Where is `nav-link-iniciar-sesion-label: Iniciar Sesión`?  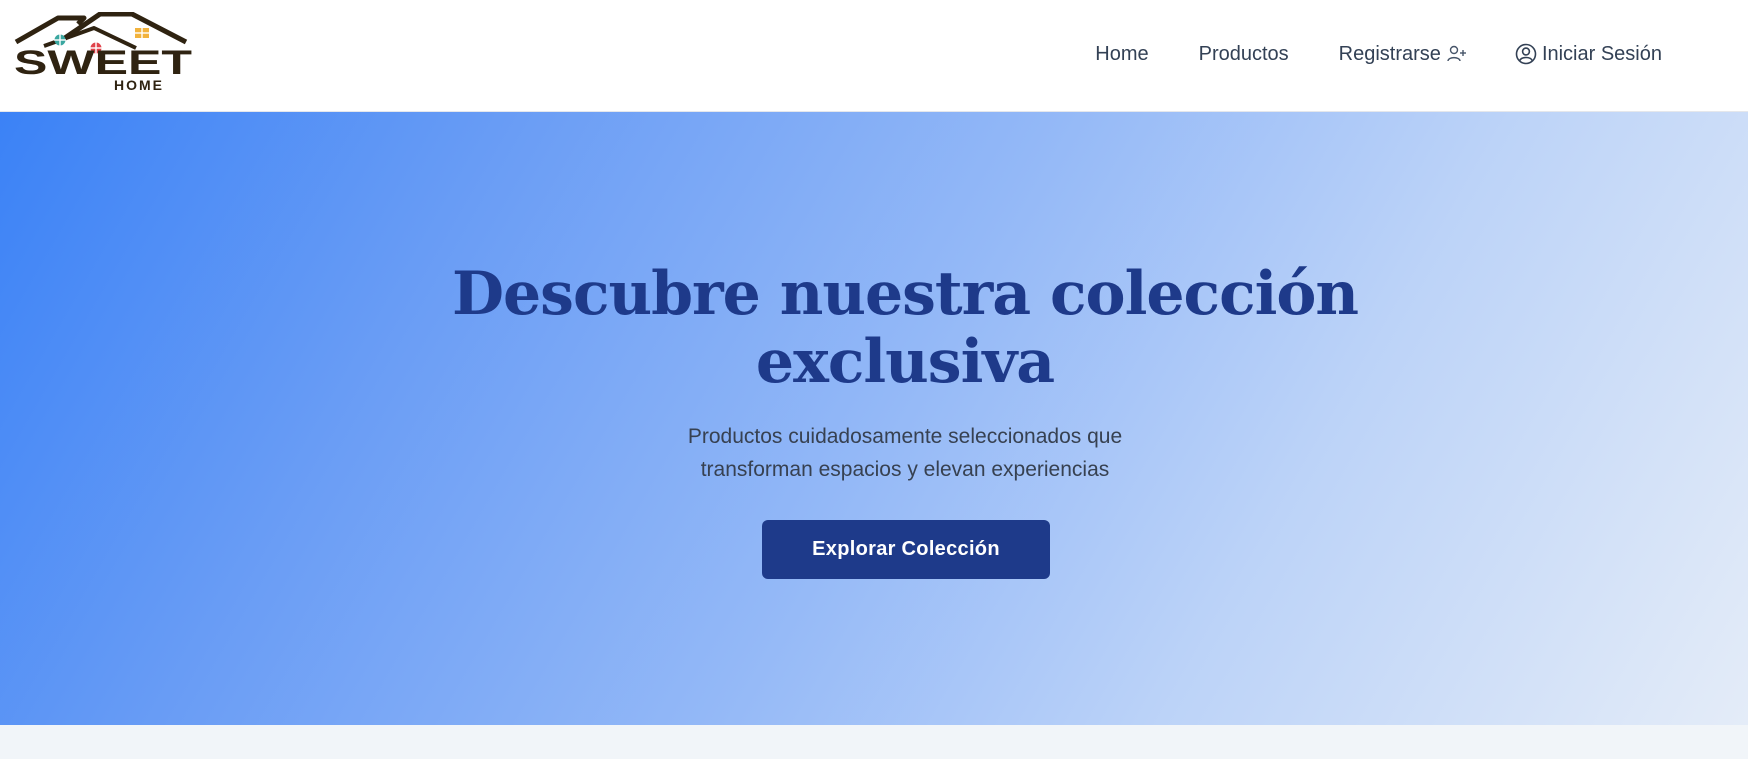 nav-link-iniciar-sesion-label: Iniciar Sesión is located at coordinates (1601, 53).